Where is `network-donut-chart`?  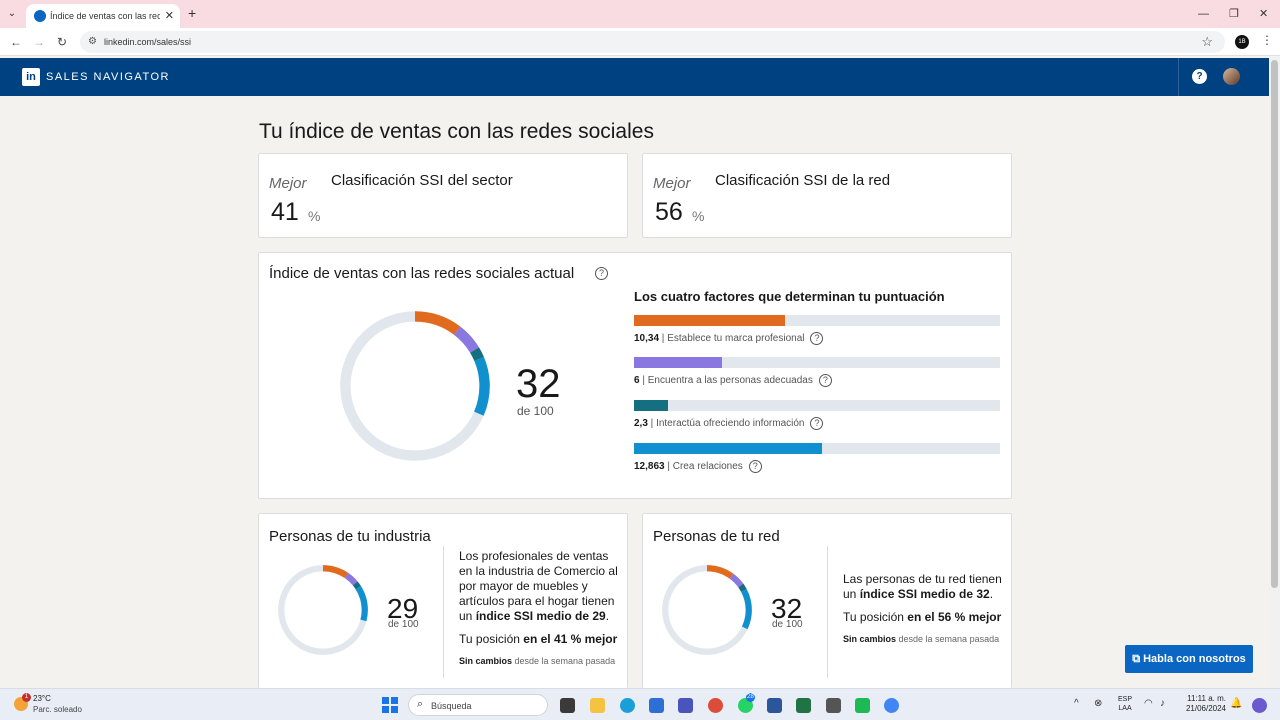 network-donut-chart is located at coordinates (707, 610).